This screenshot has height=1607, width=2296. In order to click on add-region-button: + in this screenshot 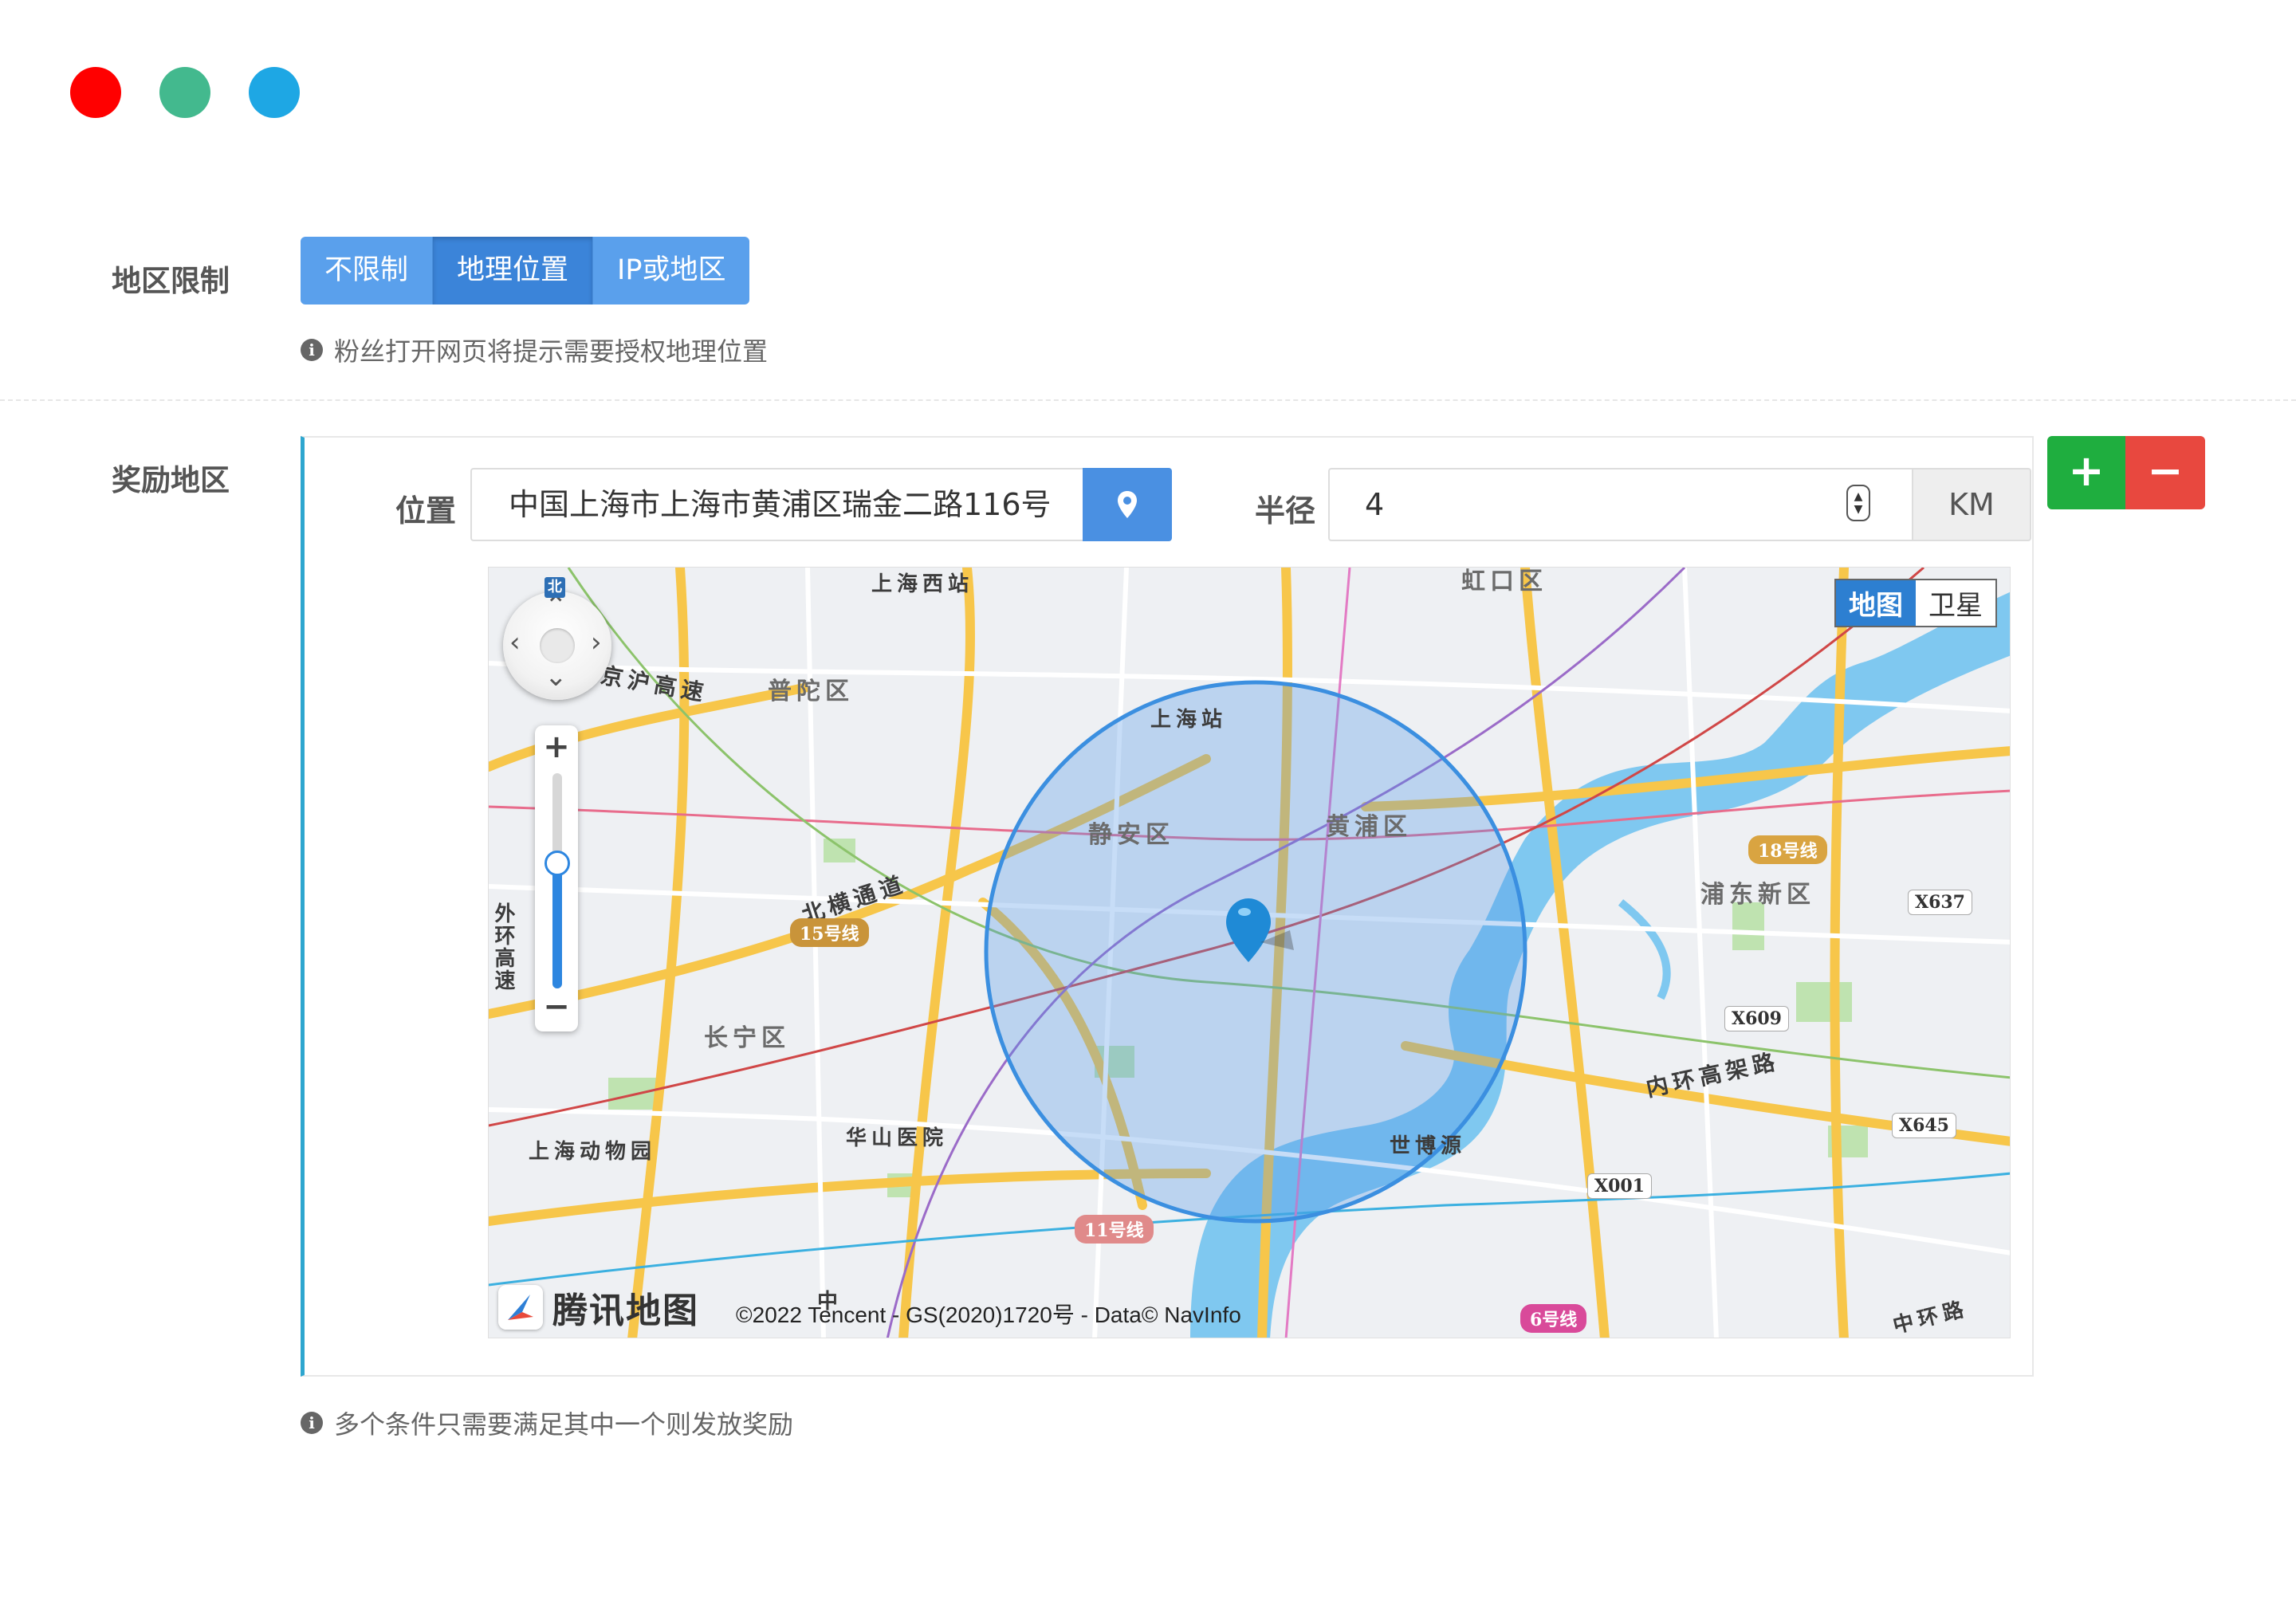, I will do `click(2086, 472)`.